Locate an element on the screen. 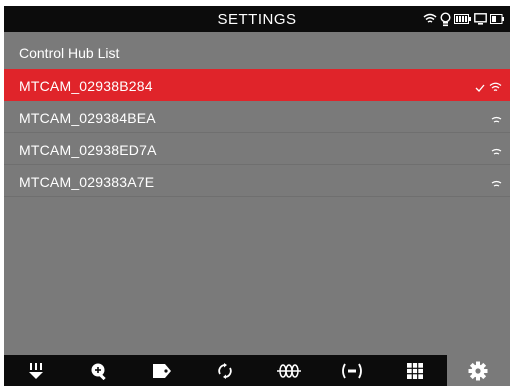  battery-icon is located at coordinates (462, 19).